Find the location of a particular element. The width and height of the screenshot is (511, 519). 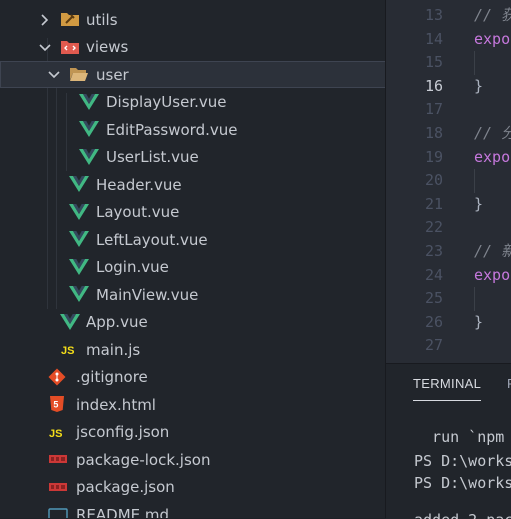

file-item-editpassword-vue: EditPassword.vue is located at coordinates (193, 129).